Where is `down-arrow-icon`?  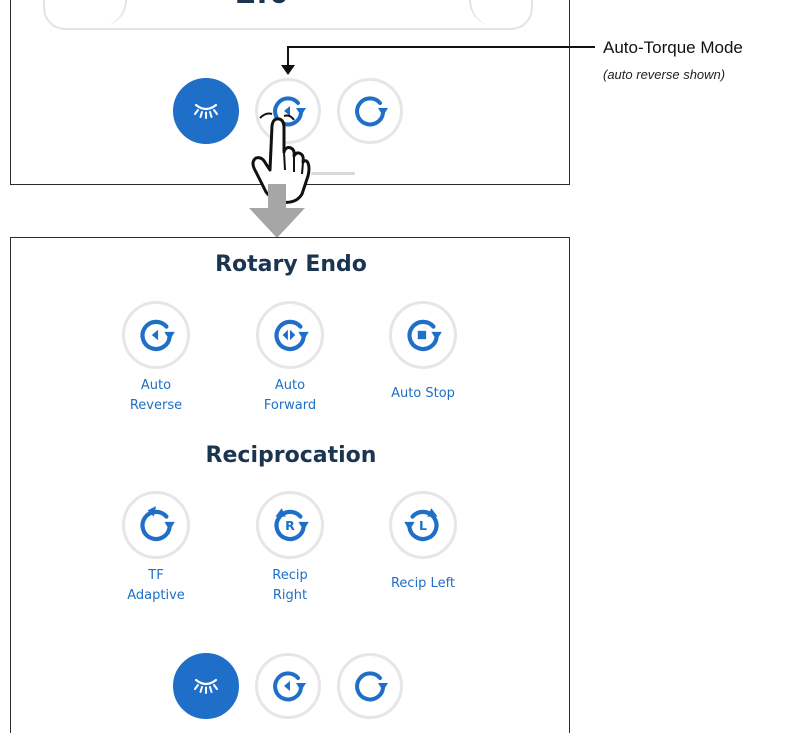
down-arrow-icon is located at coordinates (277, 211).